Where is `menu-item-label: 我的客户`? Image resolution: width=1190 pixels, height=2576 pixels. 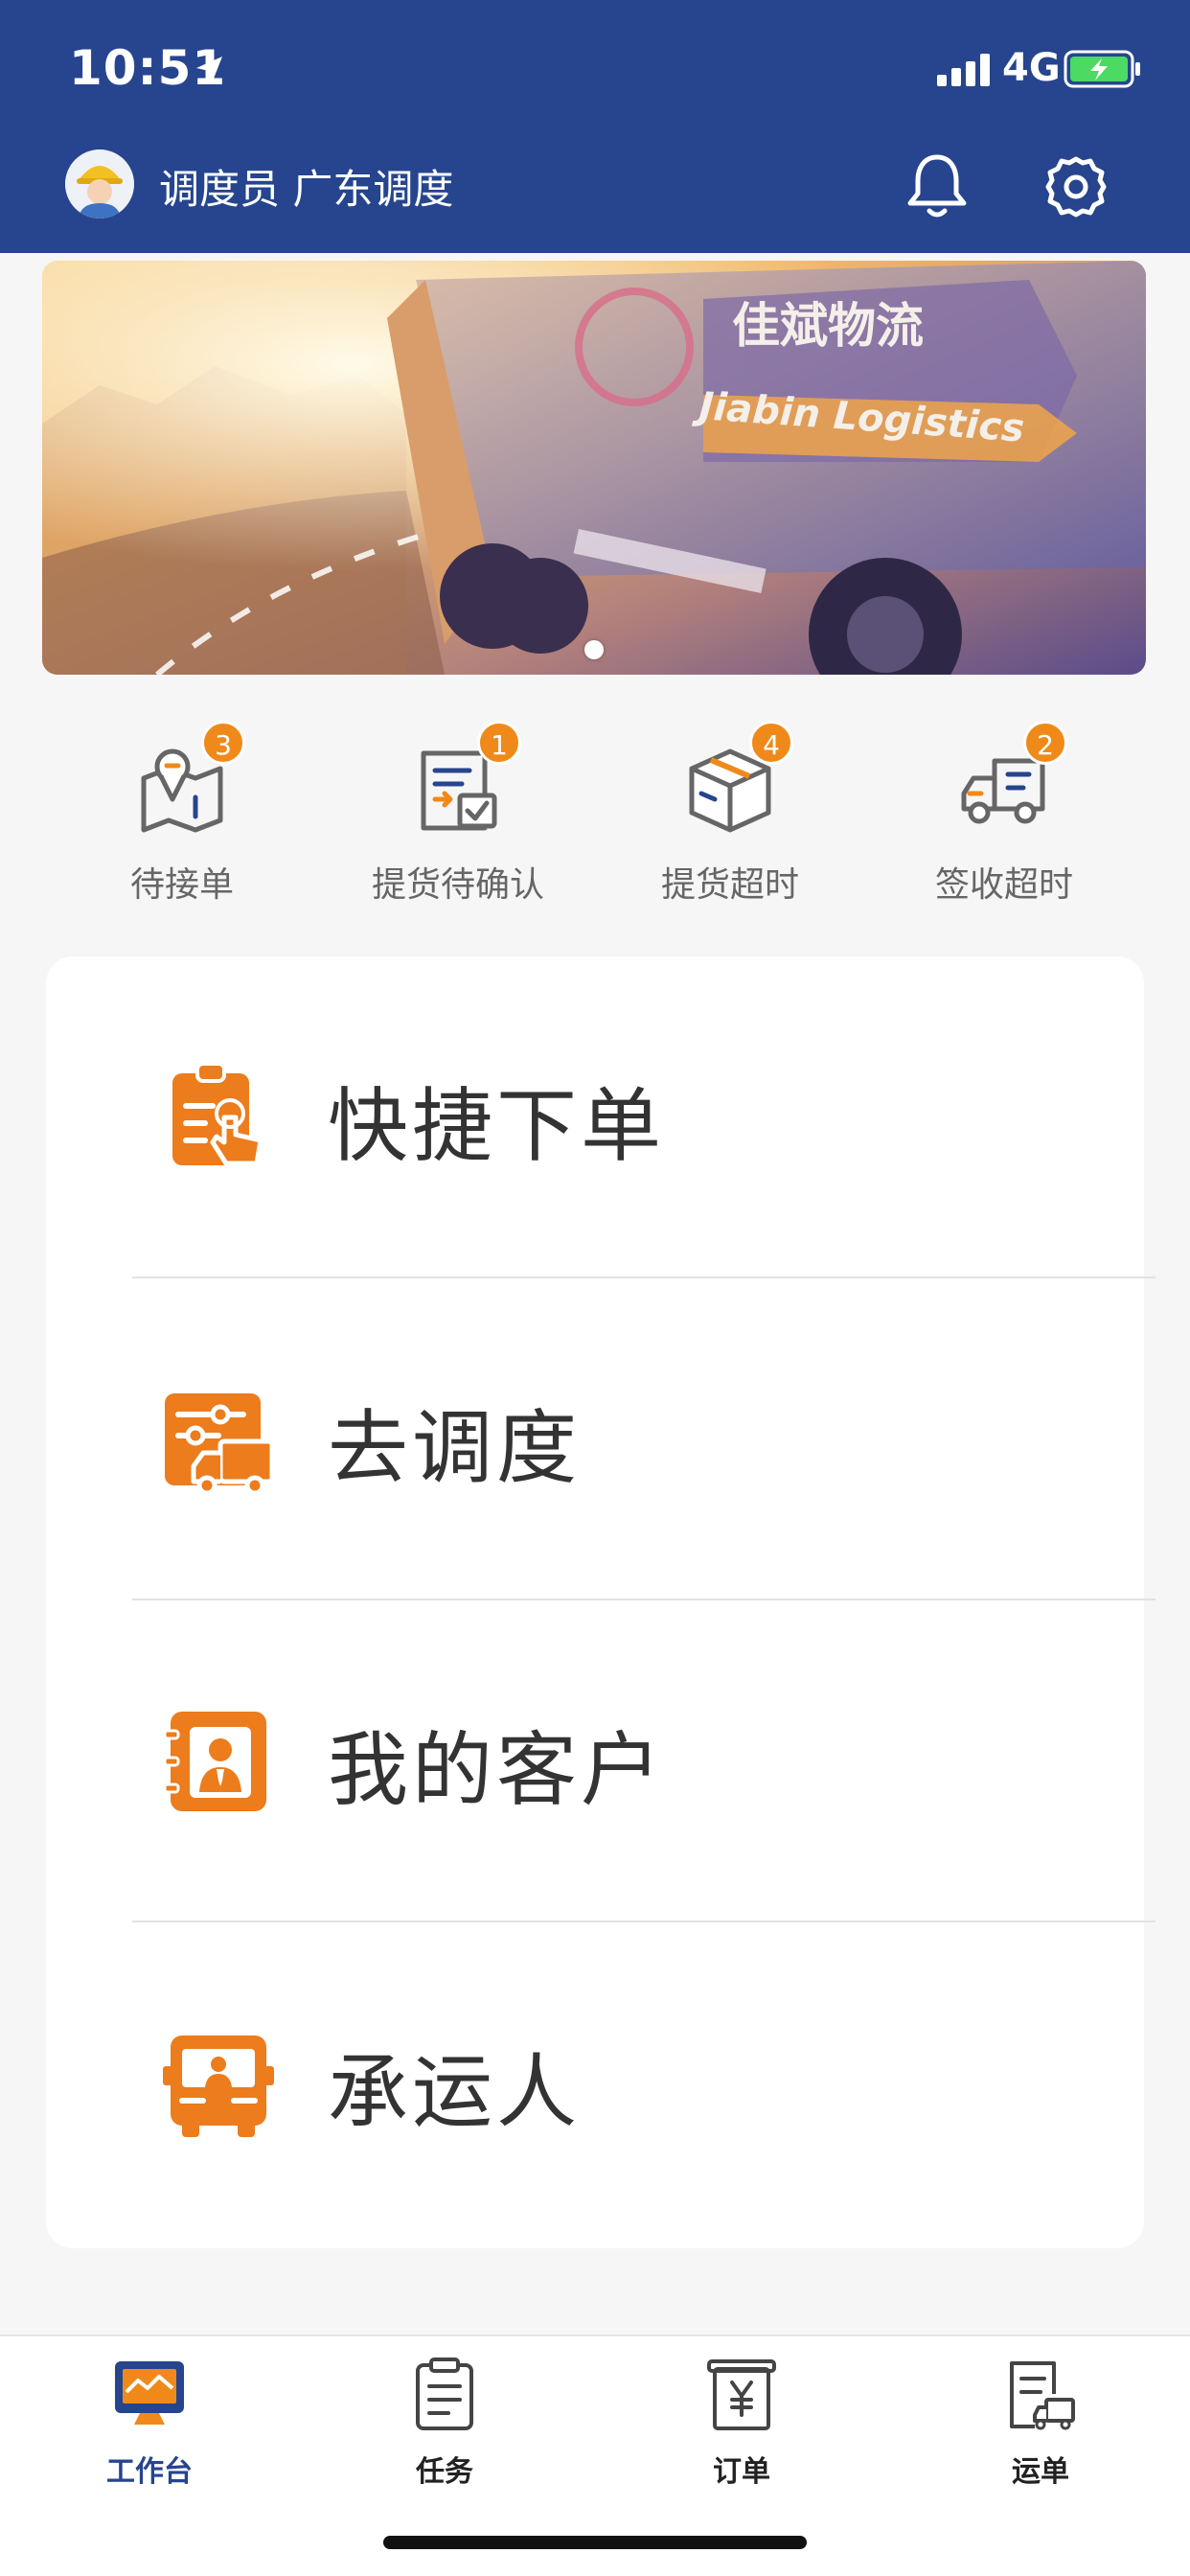
menu-item-label: 我的客户 is located at coordinates (497, 1770).